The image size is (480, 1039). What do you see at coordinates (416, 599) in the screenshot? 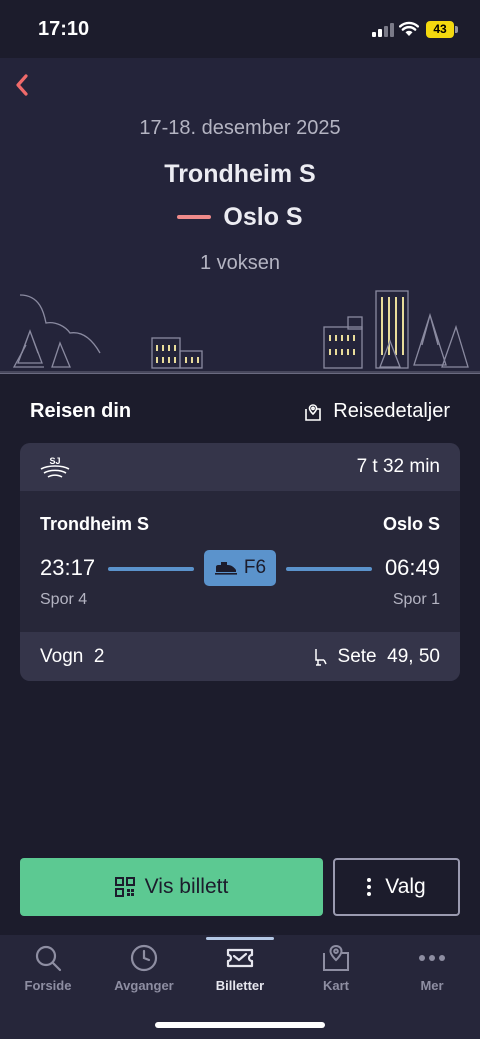
I see `arrival-track: Spor 1` at bounding box center [416, 599].